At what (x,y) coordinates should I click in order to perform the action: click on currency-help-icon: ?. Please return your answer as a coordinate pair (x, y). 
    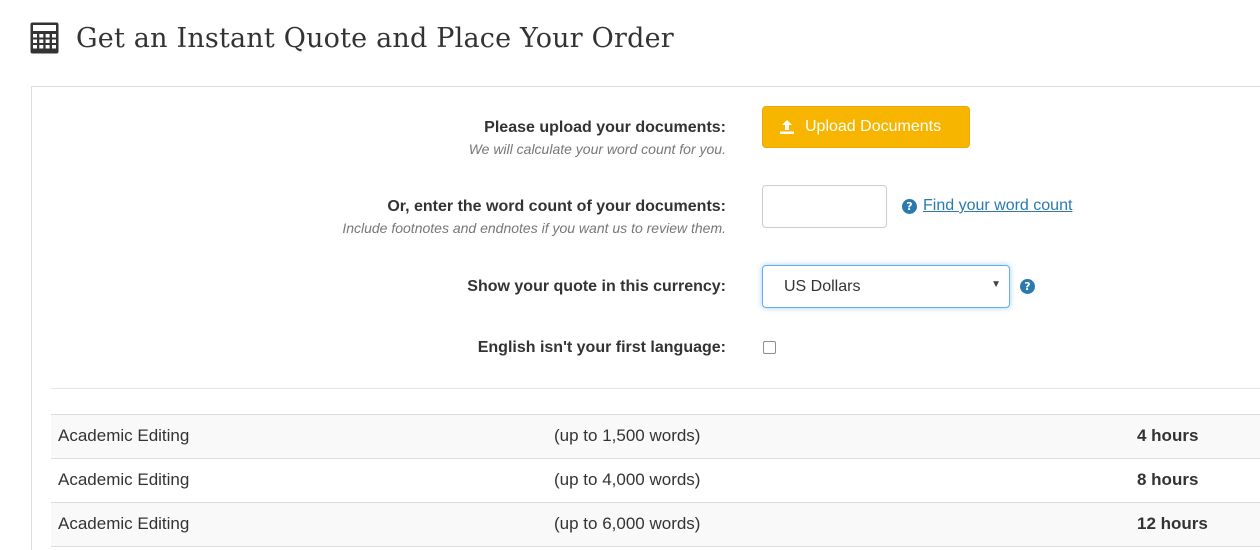
    Looking at the image, I should click on (1027, 286).